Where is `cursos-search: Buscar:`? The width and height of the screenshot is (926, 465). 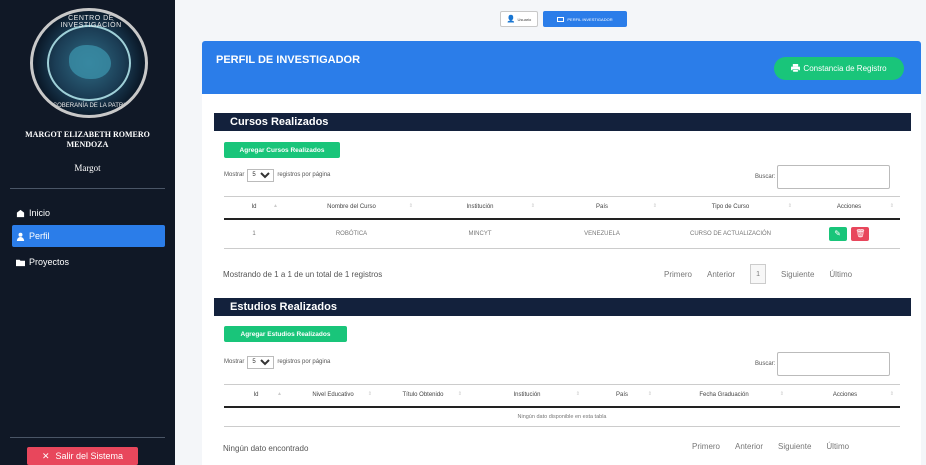
cursos-search: Buscar: is located at coordinates (823, 177).